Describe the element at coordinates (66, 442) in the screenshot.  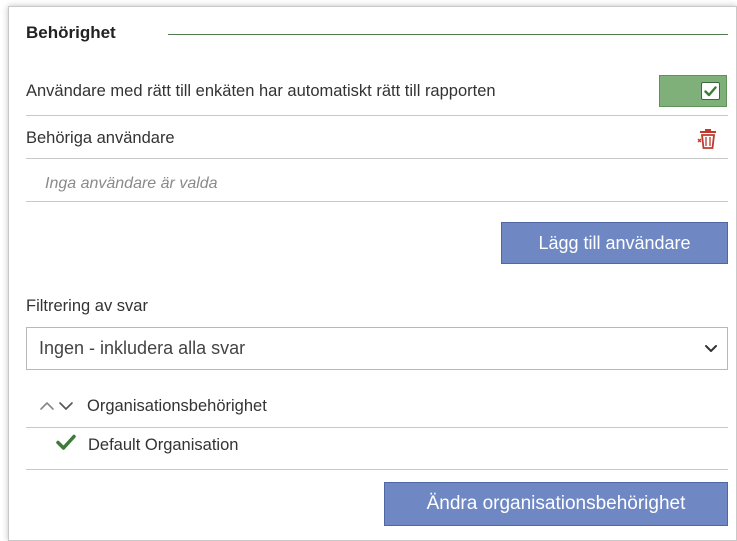
I see `check-icon` at that location.